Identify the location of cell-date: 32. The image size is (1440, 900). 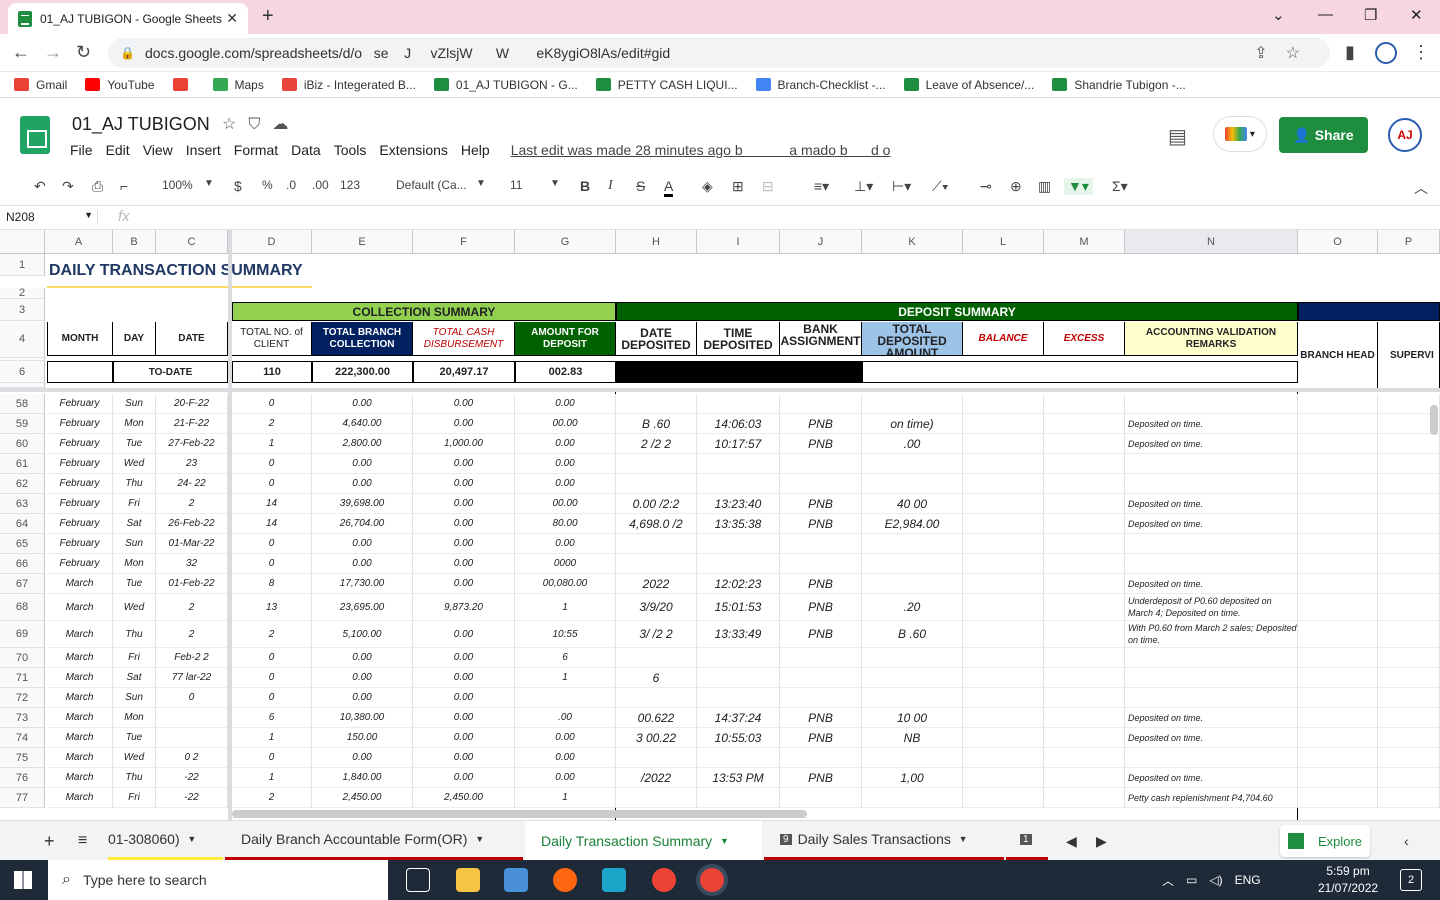
(192, 564).